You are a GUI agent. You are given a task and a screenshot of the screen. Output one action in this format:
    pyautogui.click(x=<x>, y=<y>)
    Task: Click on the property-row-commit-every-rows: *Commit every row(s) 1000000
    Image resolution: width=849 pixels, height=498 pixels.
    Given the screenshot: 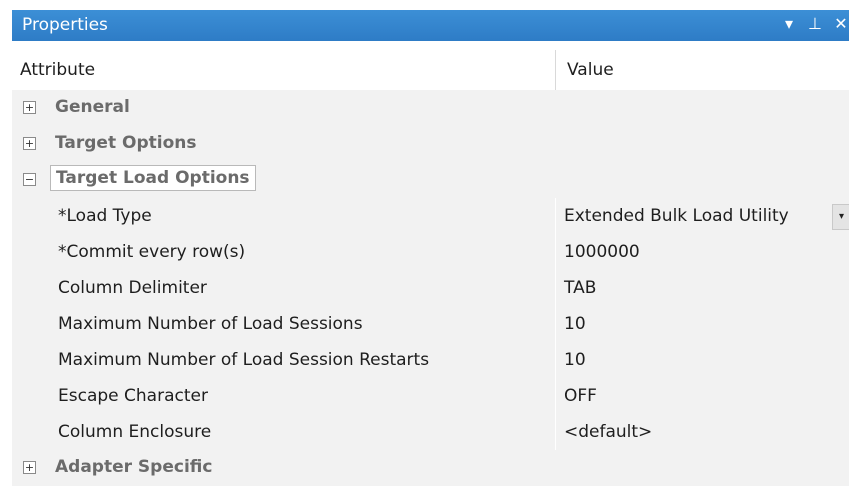 What is the action you would take?
    pyautogui.click(x=430, y=252)
    